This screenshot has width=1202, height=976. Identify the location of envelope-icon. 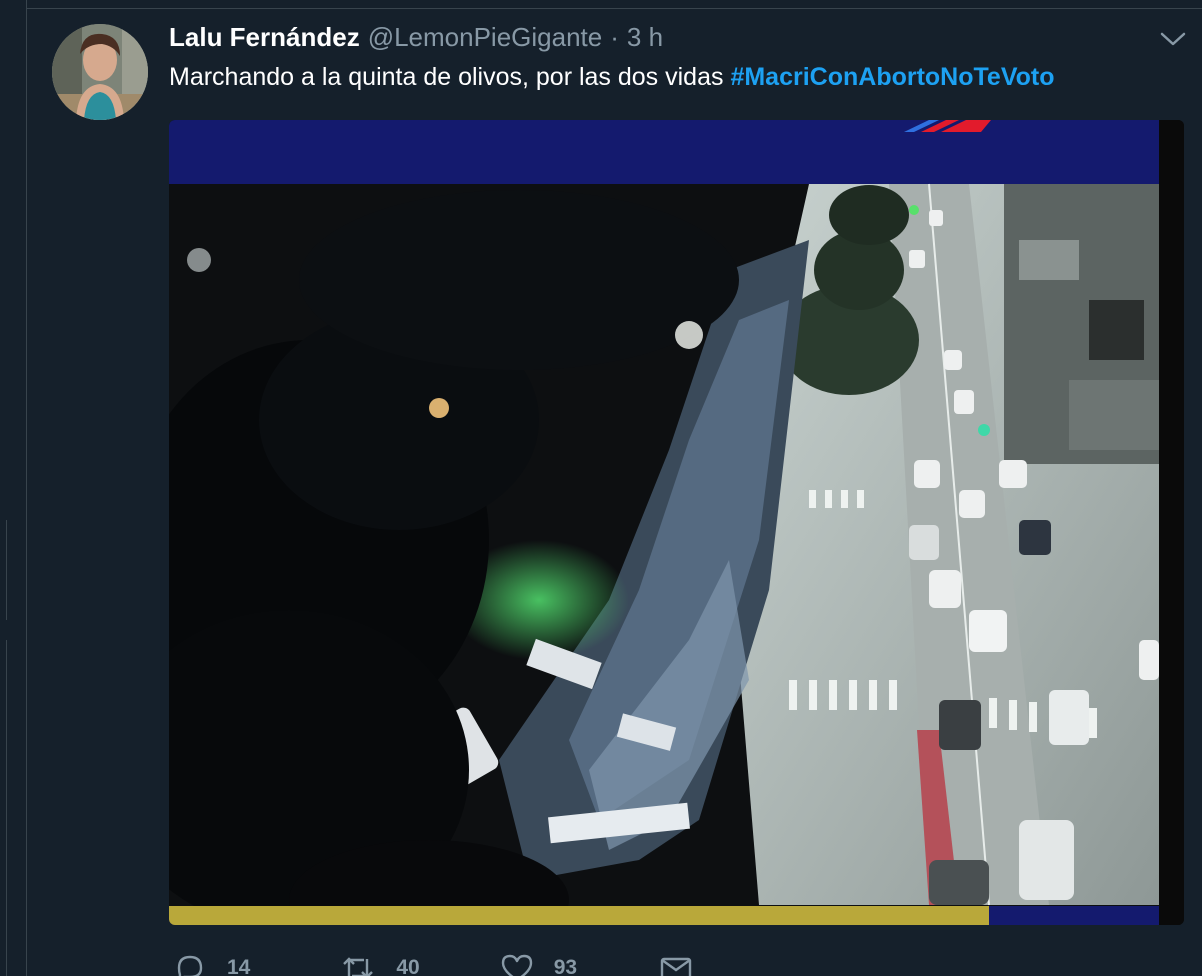
(676, 964).